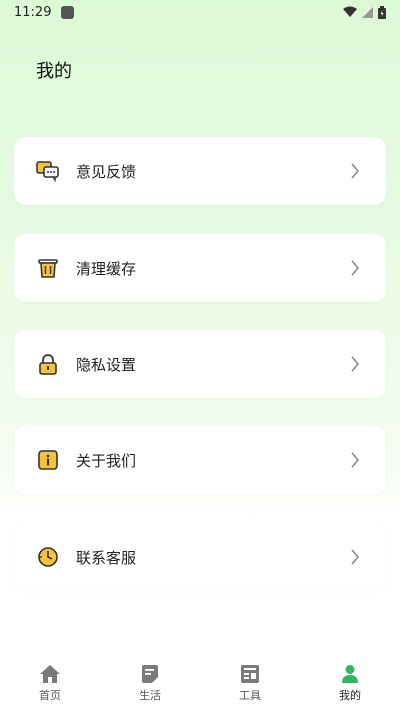 The height and width of the screenshot is (711, 400). Describe the element at coordinates (350, 674) in the screenshot. I see `person-icon` at that location.